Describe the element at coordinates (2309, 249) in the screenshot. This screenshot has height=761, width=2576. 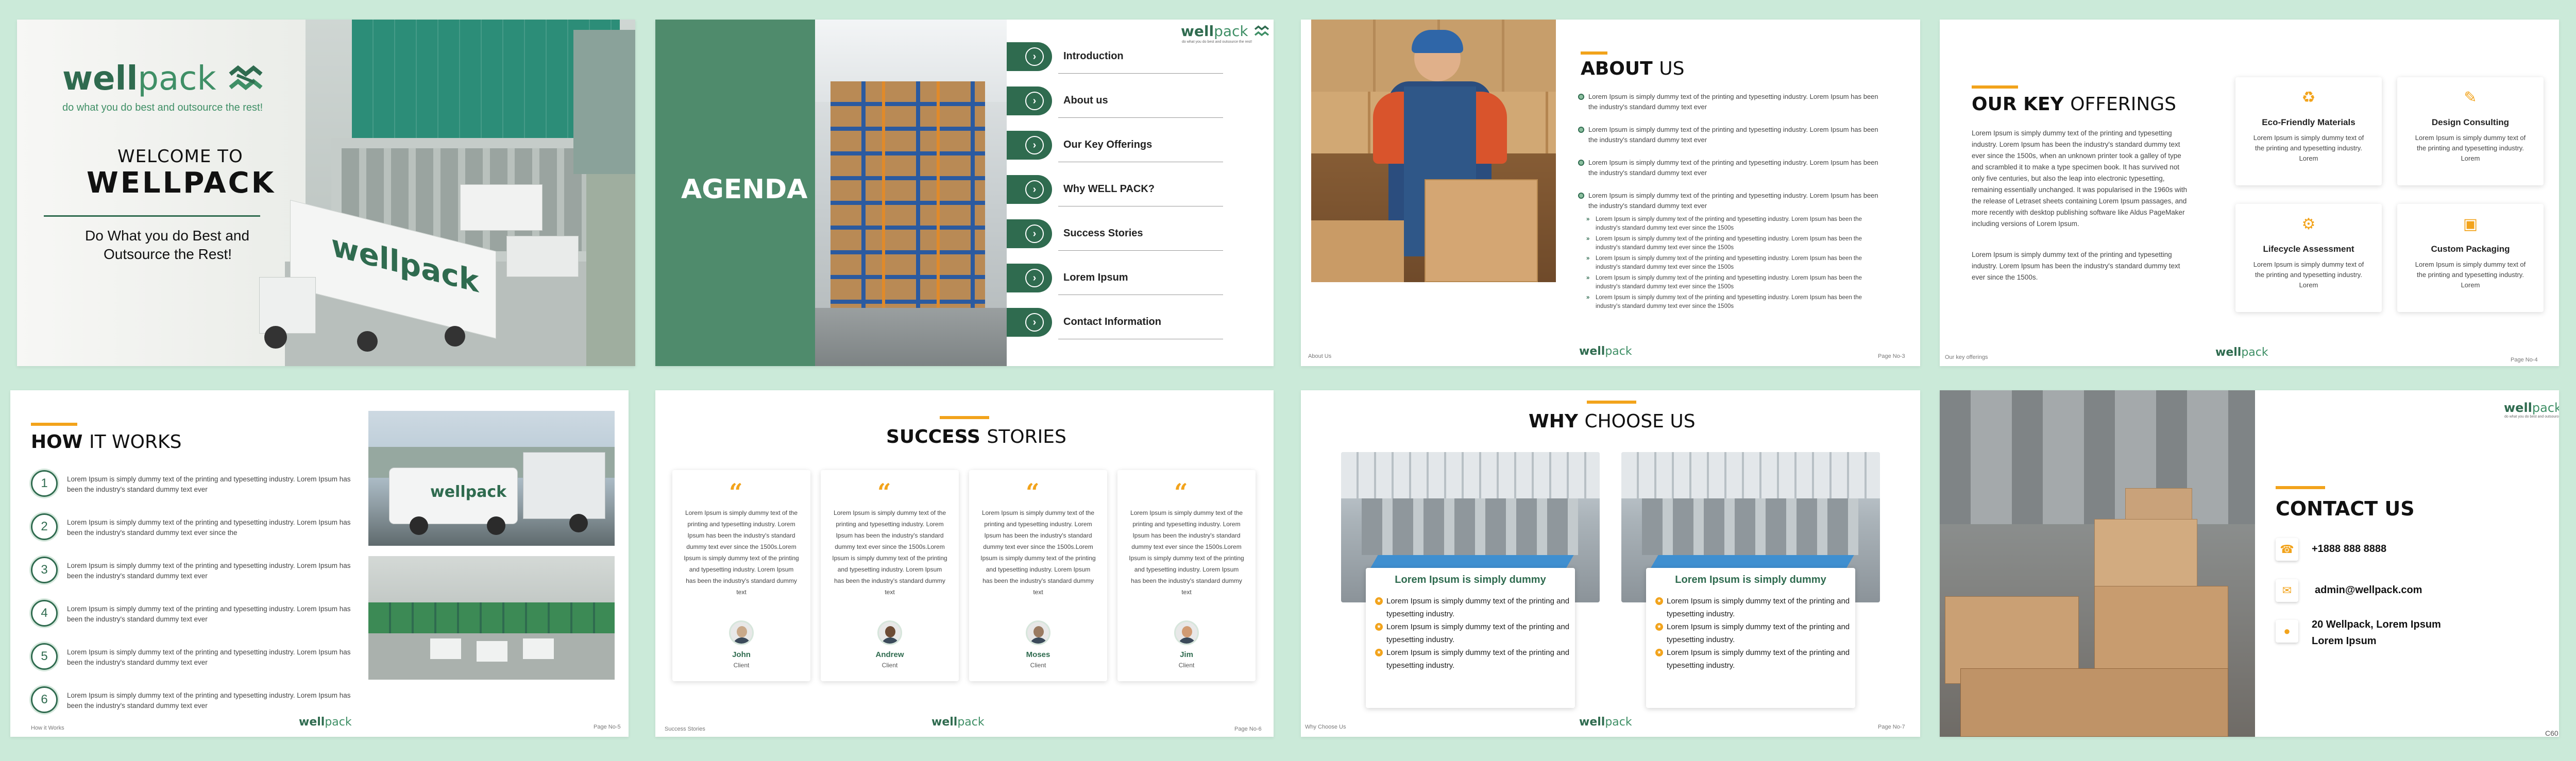
I see `offering-card-title: Lifecycle Assessment` at that location.